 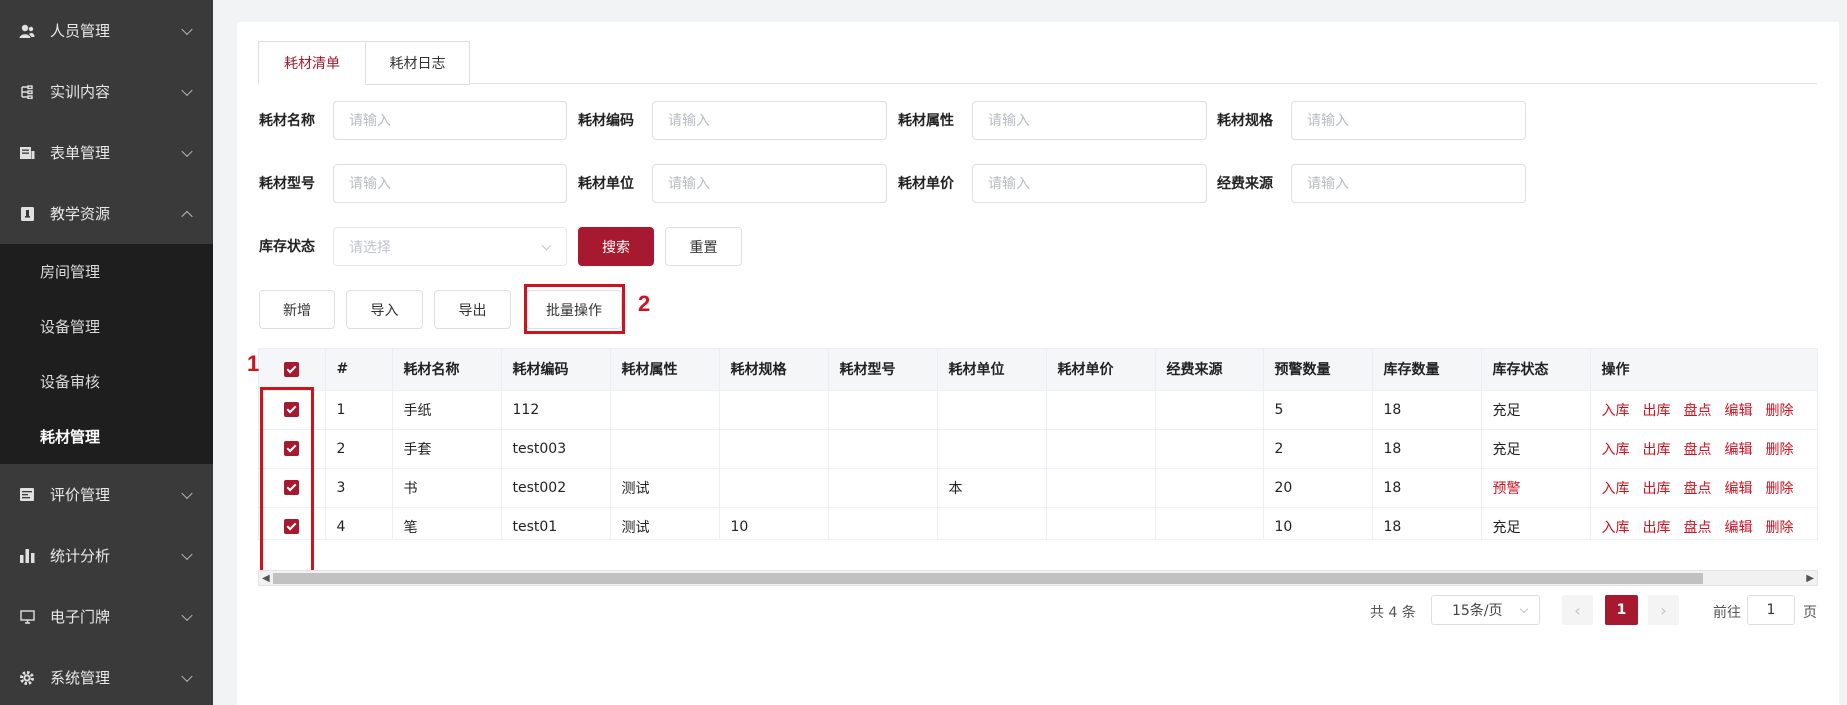 What do you see at coordinates (472, 309) in the screenshot?
I see `export-button: 导出` at bounding box center [472, 309].